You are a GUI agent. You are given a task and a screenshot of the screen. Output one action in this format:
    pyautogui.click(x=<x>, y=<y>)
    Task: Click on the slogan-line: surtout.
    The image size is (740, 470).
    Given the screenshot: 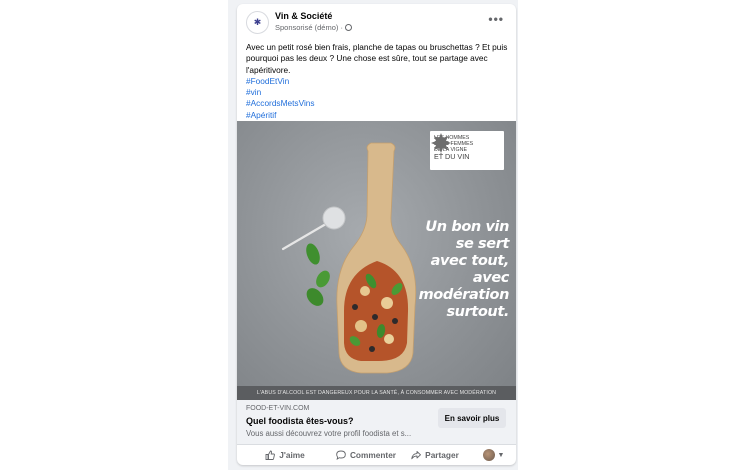 What is the action you would take?
    pyautogui.click(x=477, y=312)
    